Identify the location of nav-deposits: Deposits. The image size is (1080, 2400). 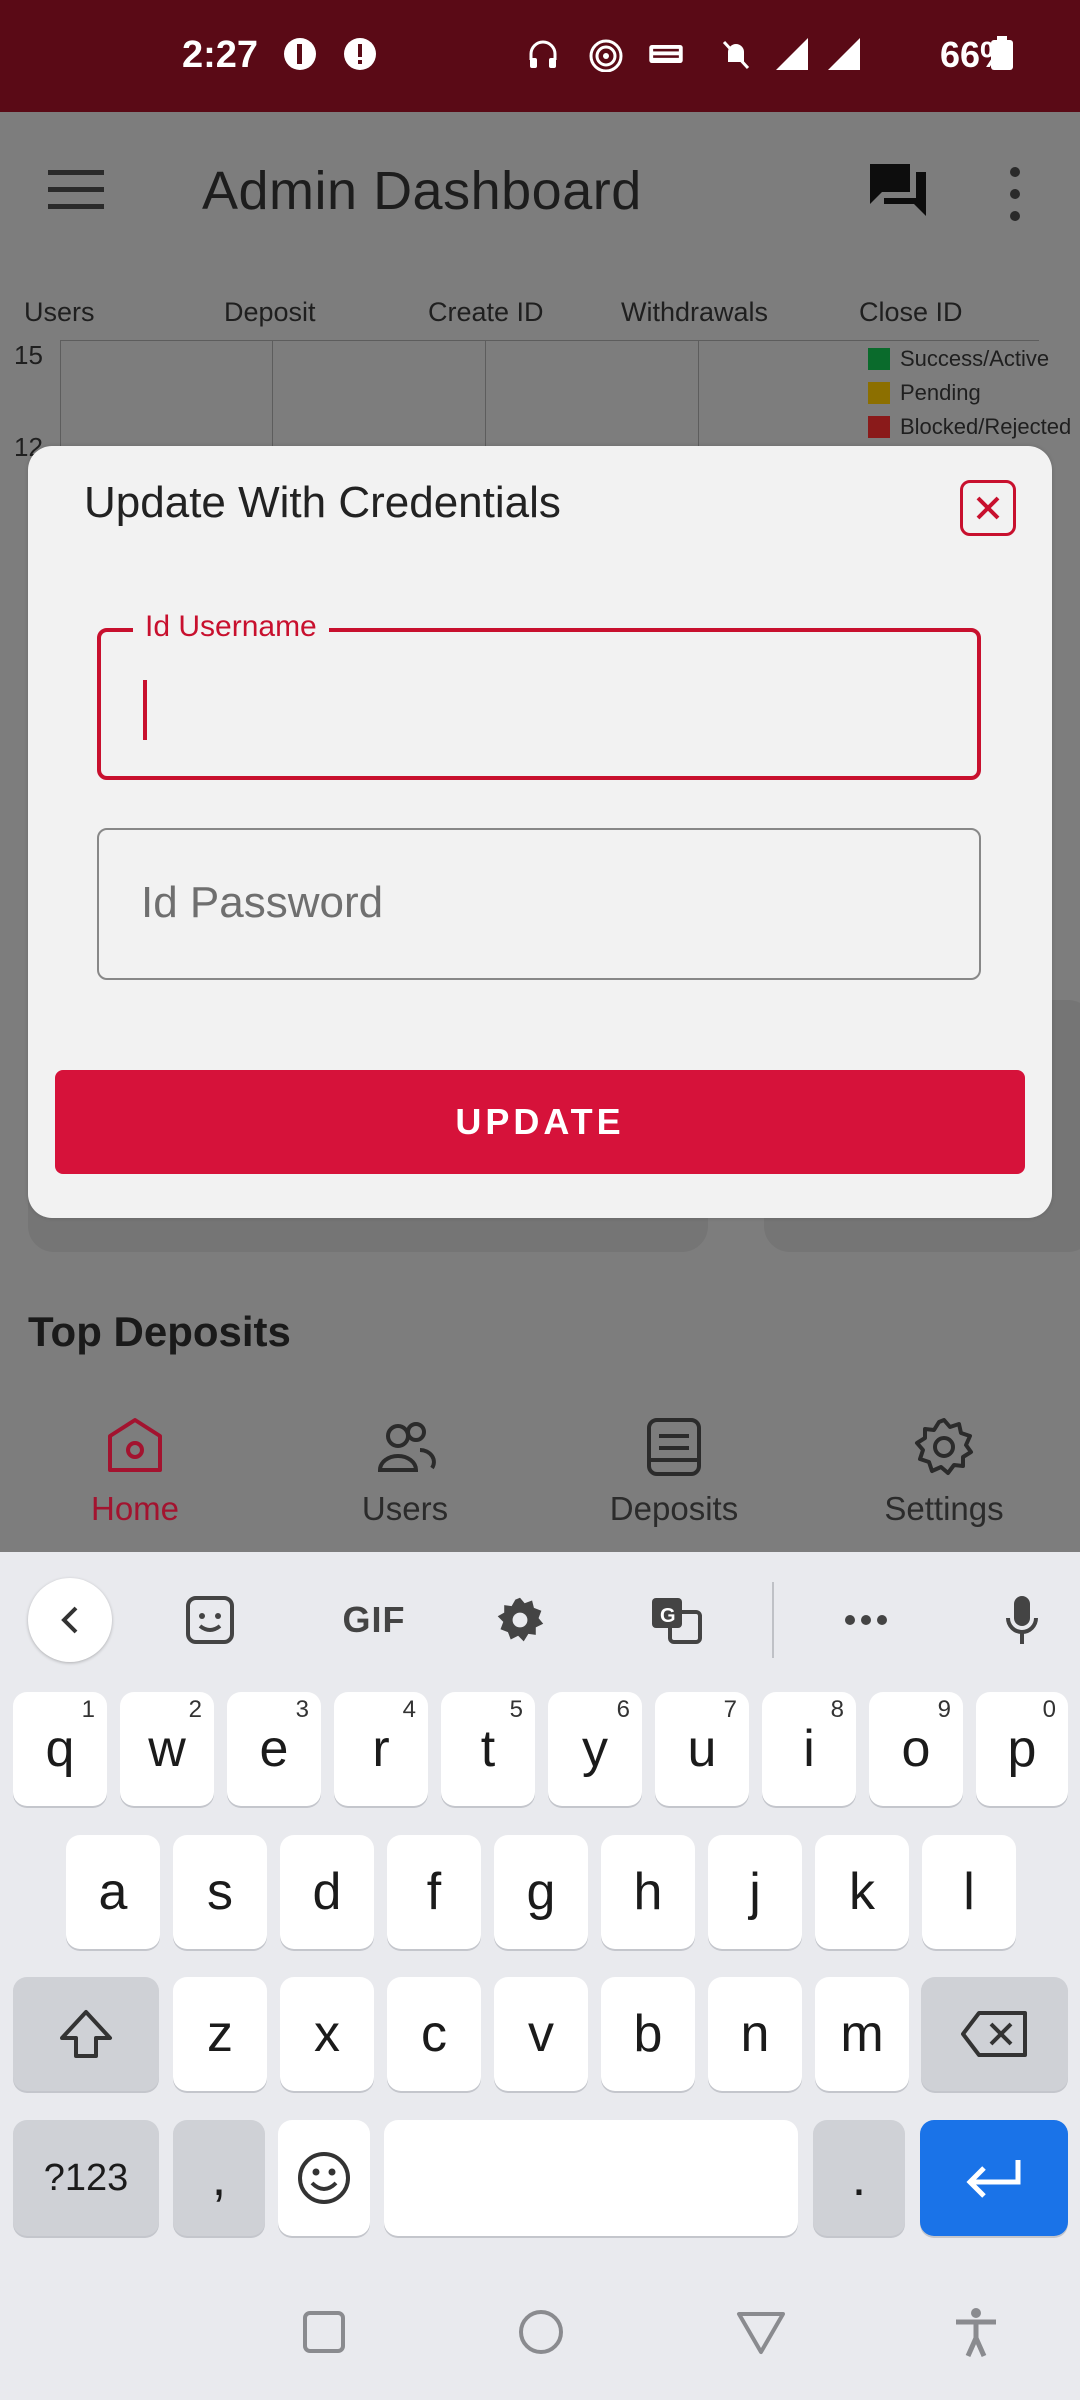
(674, 1472).